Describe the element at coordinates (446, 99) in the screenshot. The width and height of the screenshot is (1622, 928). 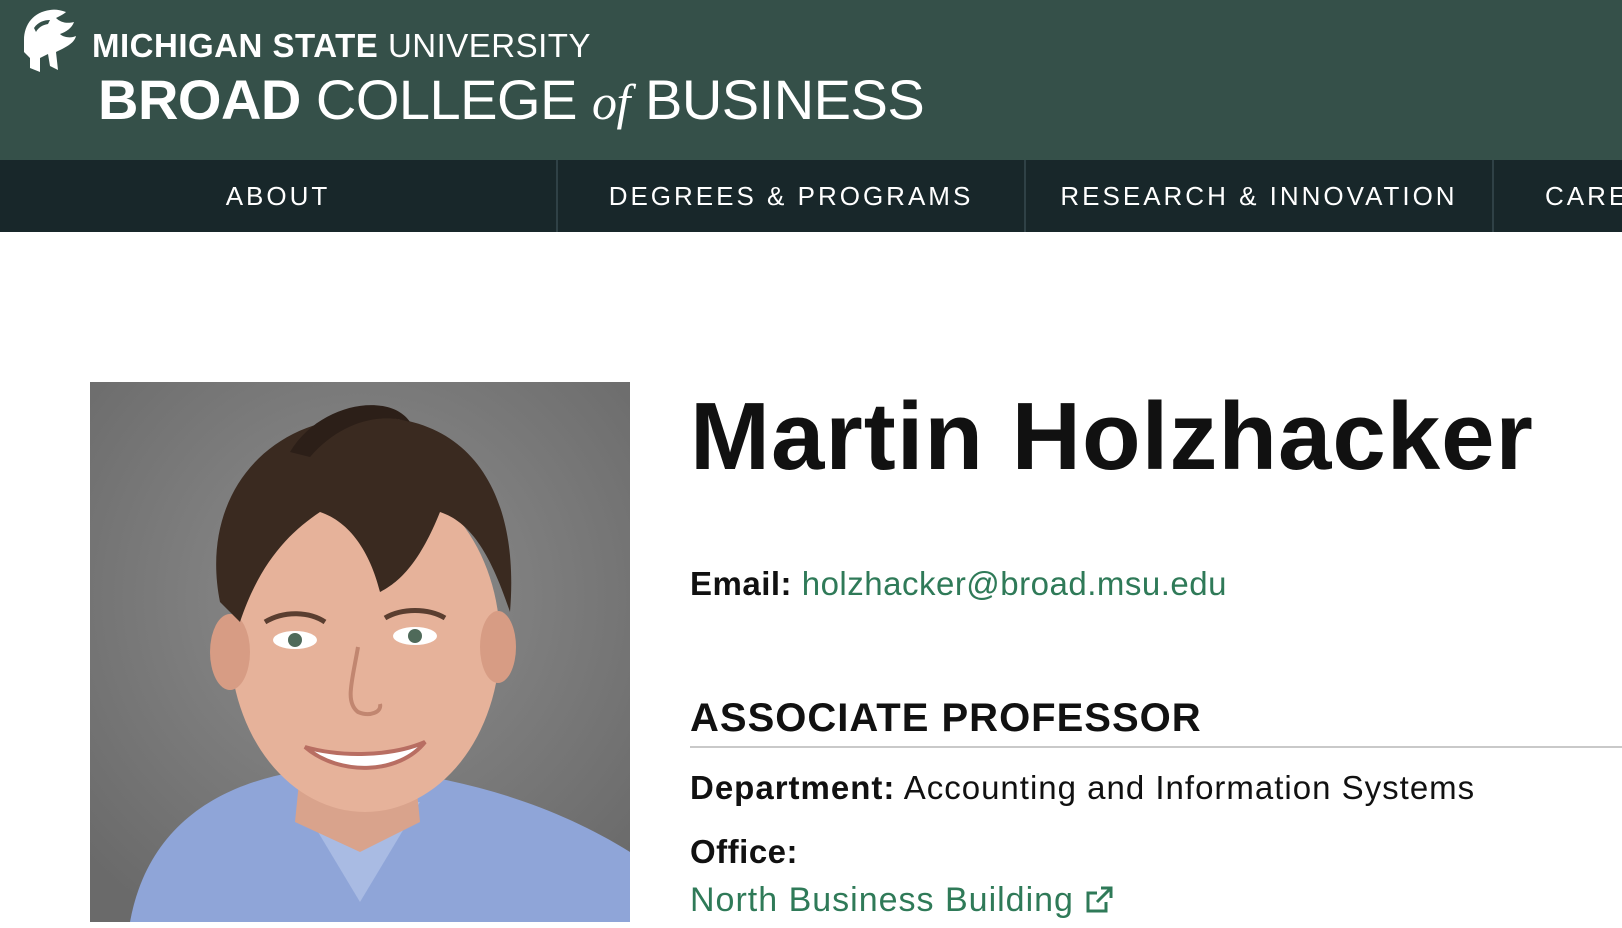
I see `college-name-college: COLLEGE` at that location.